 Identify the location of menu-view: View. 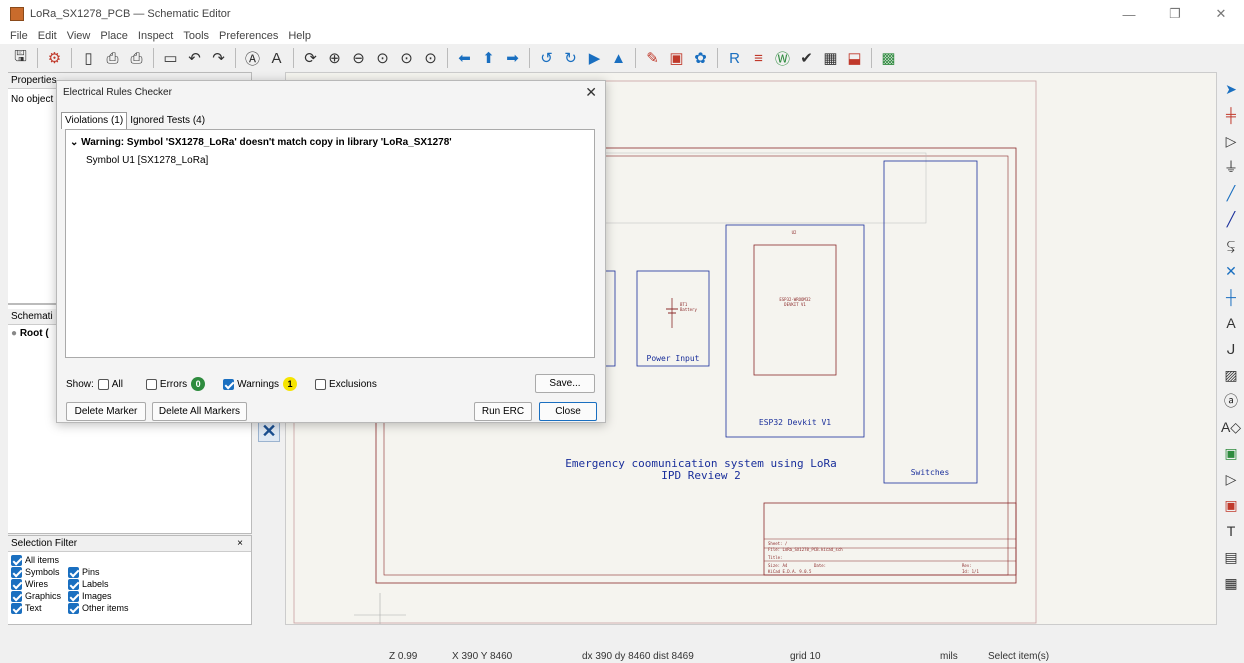
(79, 36).